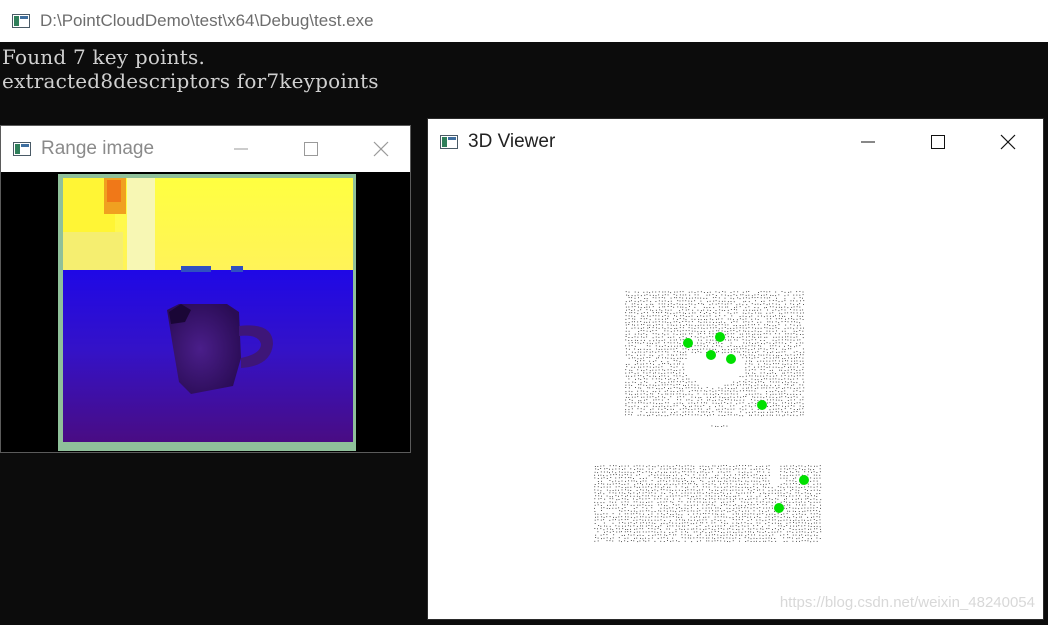 Image resolution: width=1048 pixels, height=625 pixels. I want to click on point-cloud, so click(708, 417).